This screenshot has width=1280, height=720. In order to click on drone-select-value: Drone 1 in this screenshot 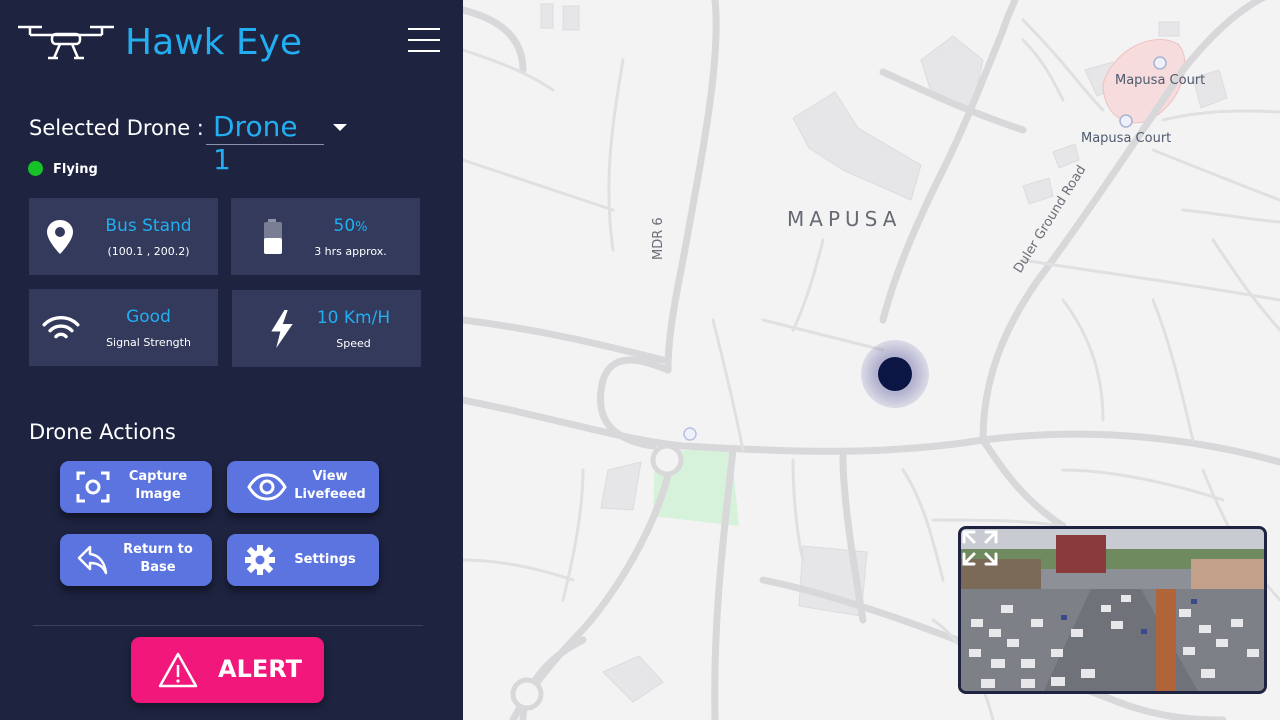, I will do `click(255, 143)`.